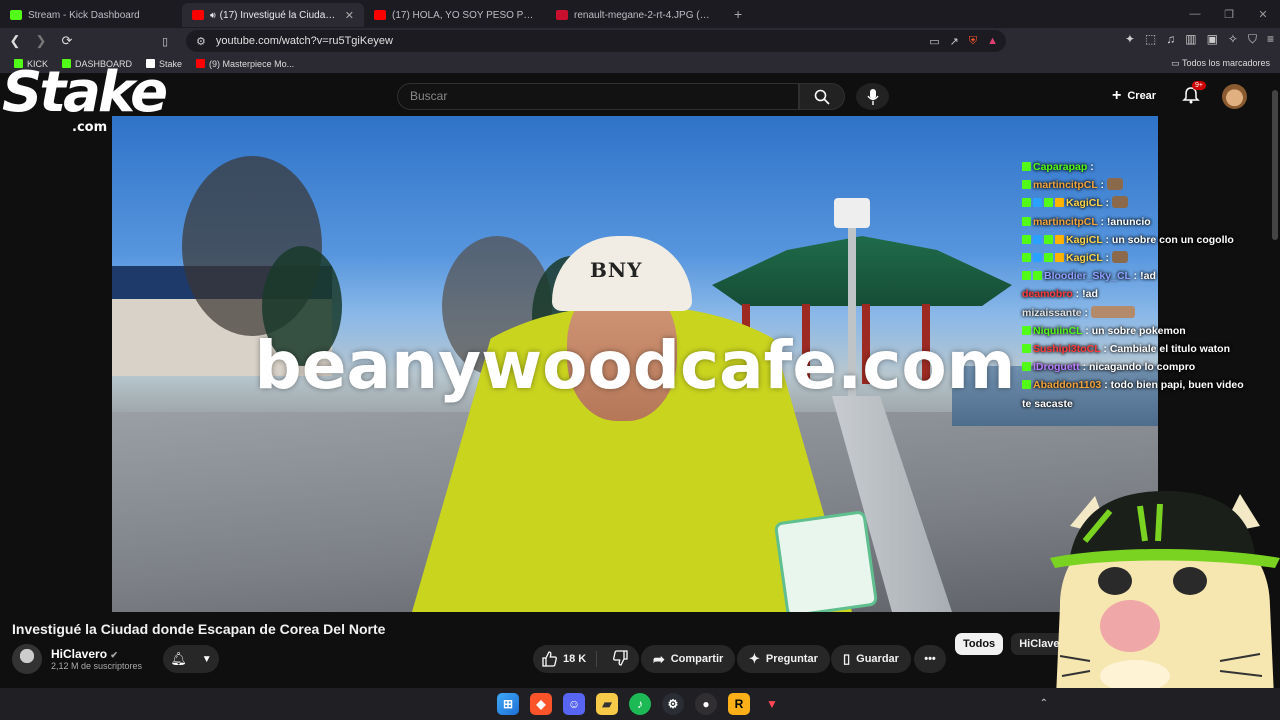 This screenshot has height=720, width=1280. Describe the element at coordinates (1177, 385) in the screenshot. I see `chat-text: todo bien papi, buen video` at that location.